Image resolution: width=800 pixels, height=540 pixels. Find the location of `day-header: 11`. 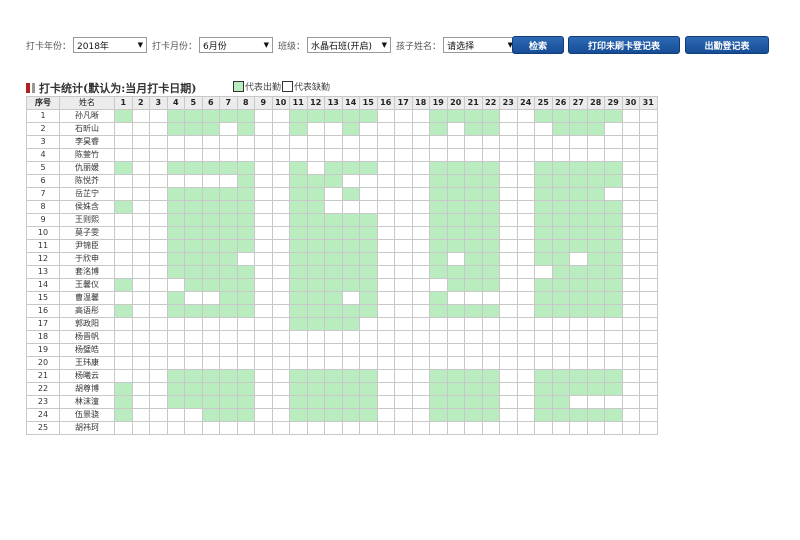

day-header: 11 is located at coordinates (298, 103).